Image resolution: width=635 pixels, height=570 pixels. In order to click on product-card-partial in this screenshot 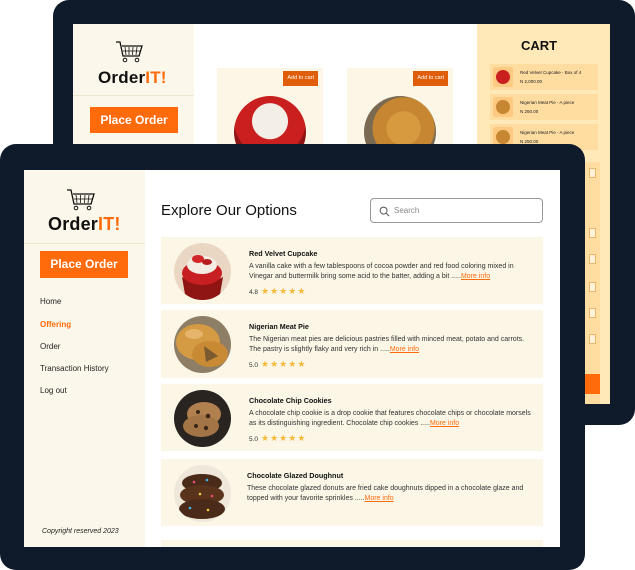, I will do `click(352, 543)`.